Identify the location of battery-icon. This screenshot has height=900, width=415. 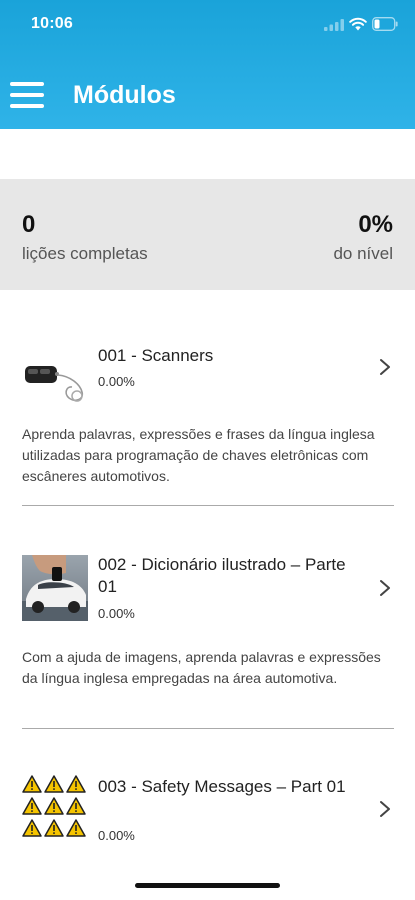
(385, 24).